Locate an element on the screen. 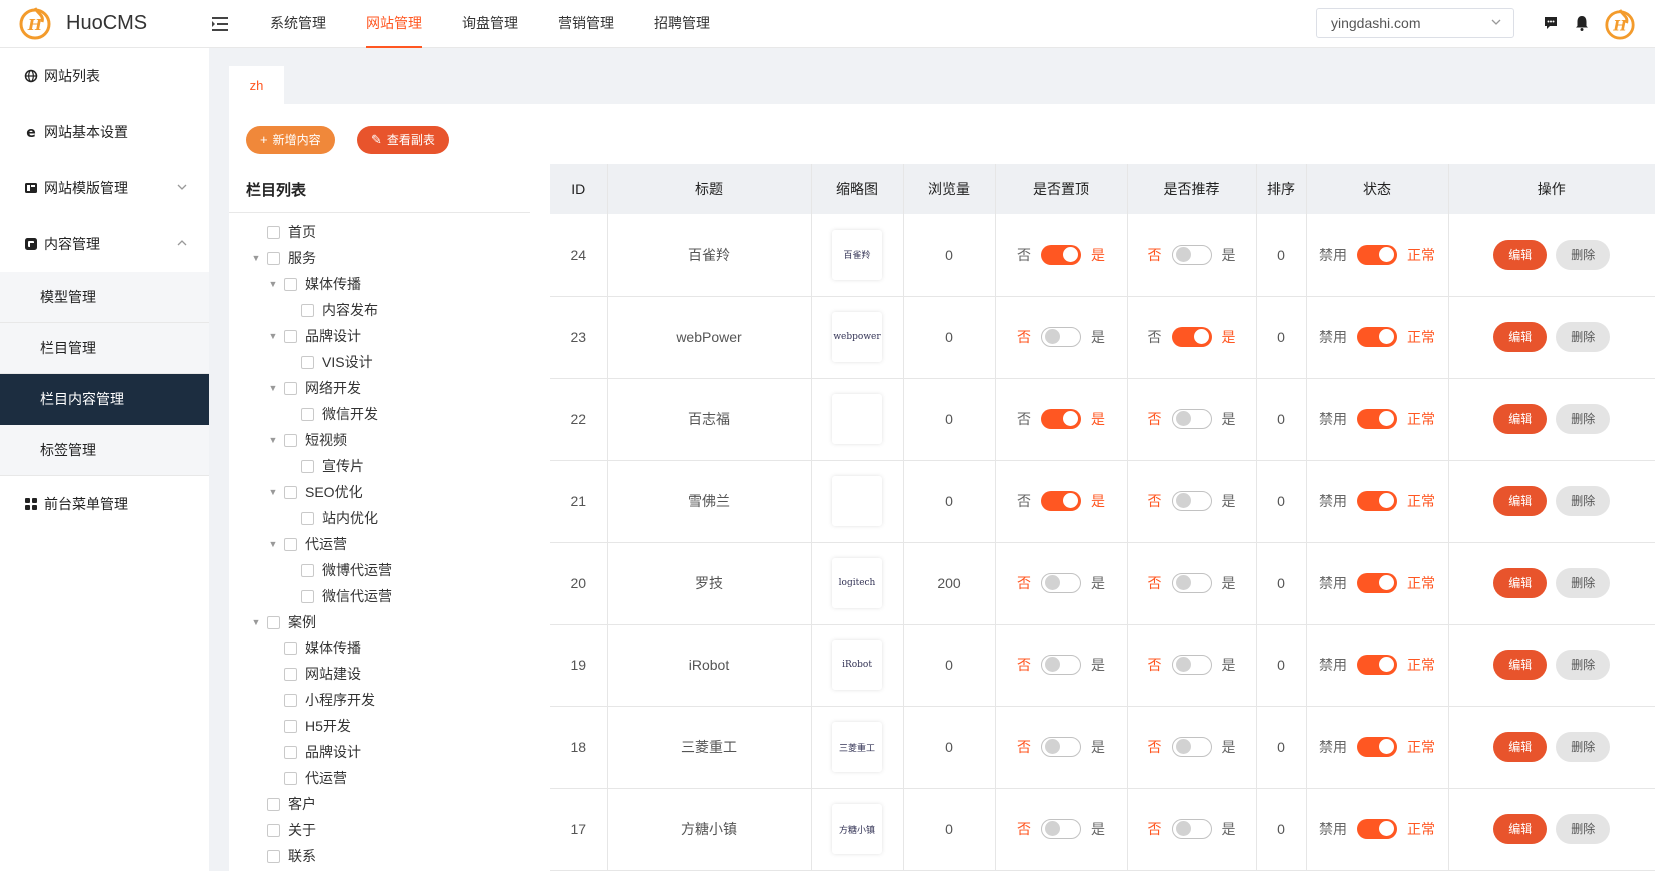 The width and height of the screenshot is (1655, 871). message-icon is located at coordinates (1551, 23).